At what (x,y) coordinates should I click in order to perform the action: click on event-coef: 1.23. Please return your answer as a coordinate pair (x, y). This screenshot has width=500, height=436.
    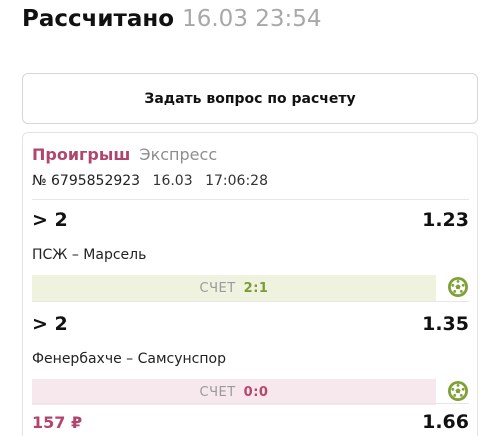
    Looking at the image, I should click on (445, 220).